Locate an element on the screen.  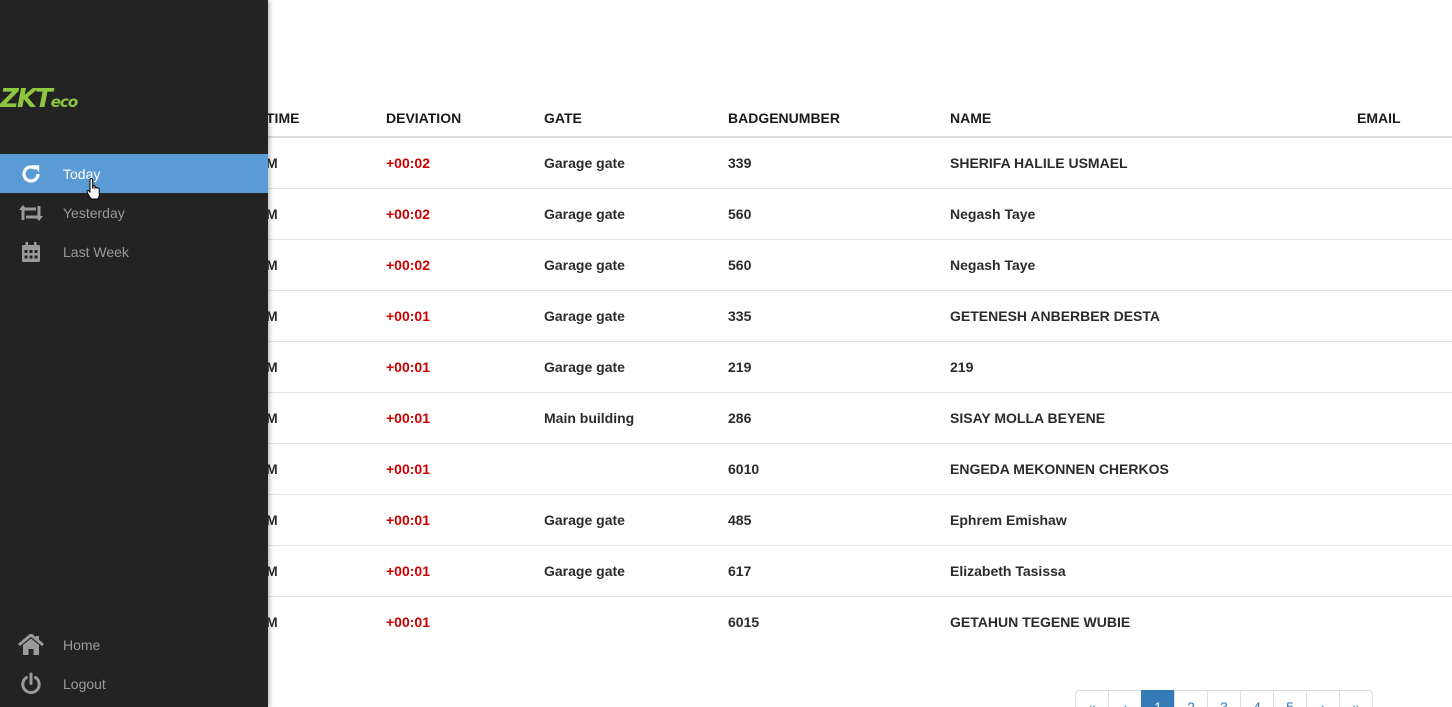
sidebar-item-label: Home is located at coordinates (82, 644).